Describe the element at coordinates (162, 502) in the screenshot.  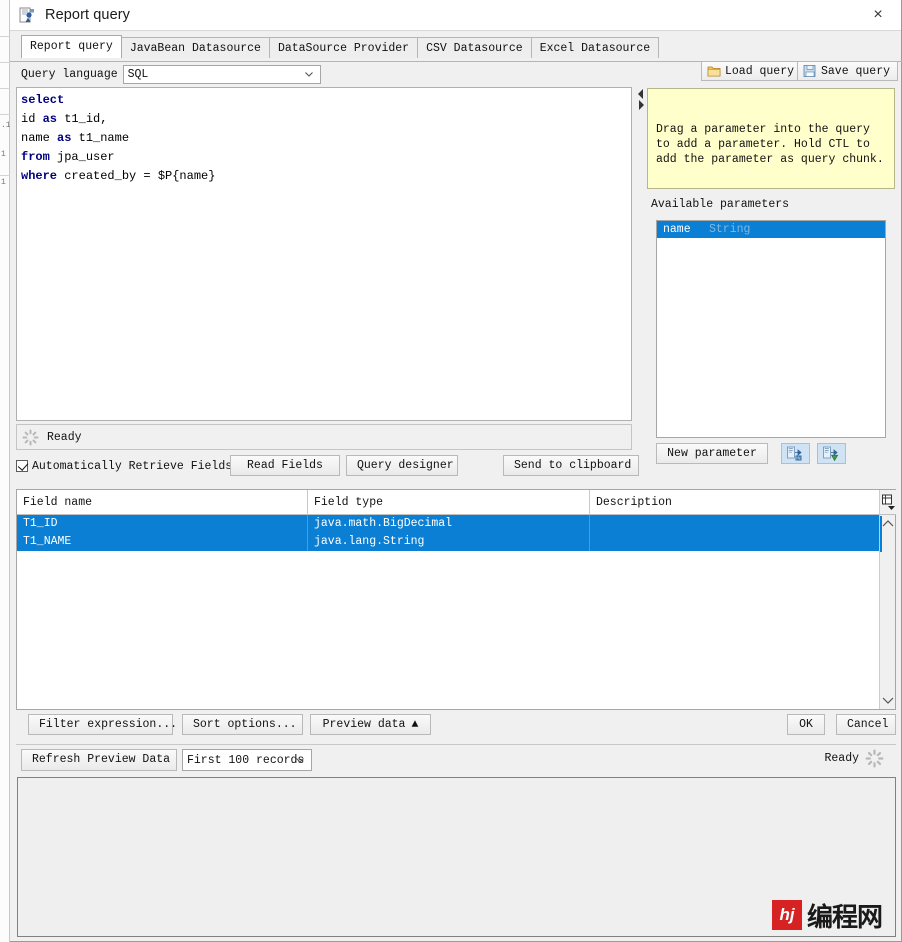
I see `column-header-field-name: Field name` at that location.